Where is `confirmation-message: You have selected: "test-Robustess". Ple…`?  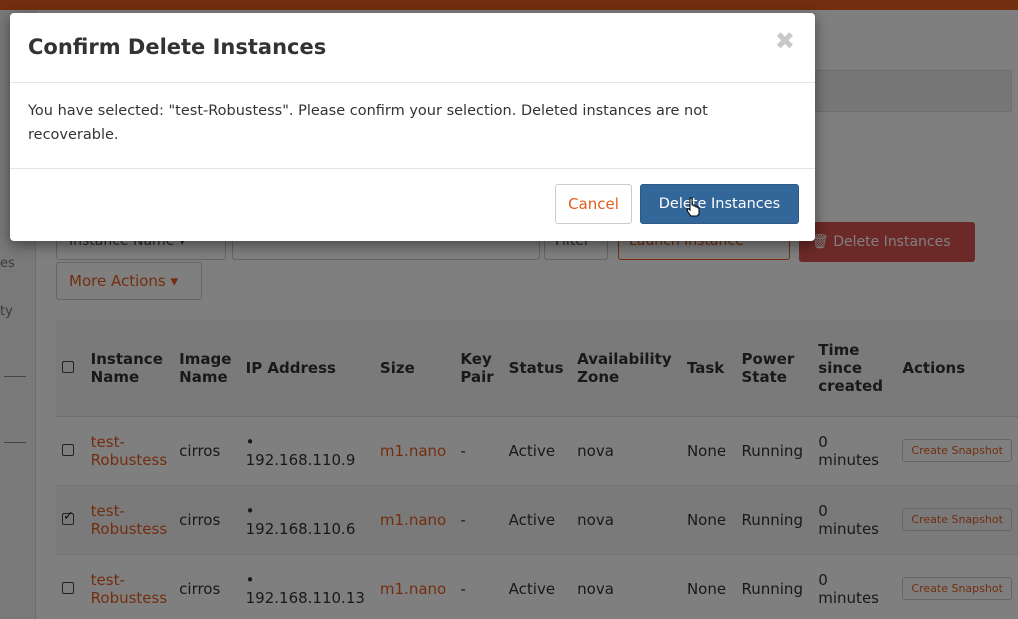 confirmation-message: You have selected: "test-Robustess". Ple… is located at coordinates (368, 123).